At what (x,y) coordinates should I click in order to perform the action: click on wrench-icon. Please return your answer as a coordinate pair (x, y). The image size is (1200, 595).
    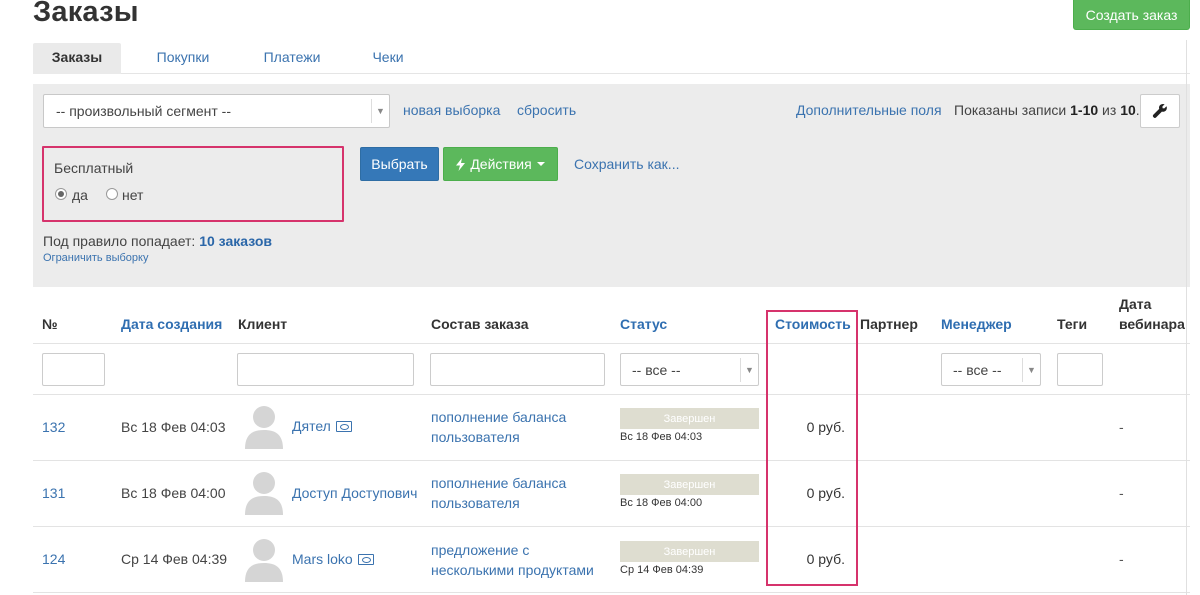
    Looking at the image, I should click on (1159, 110).